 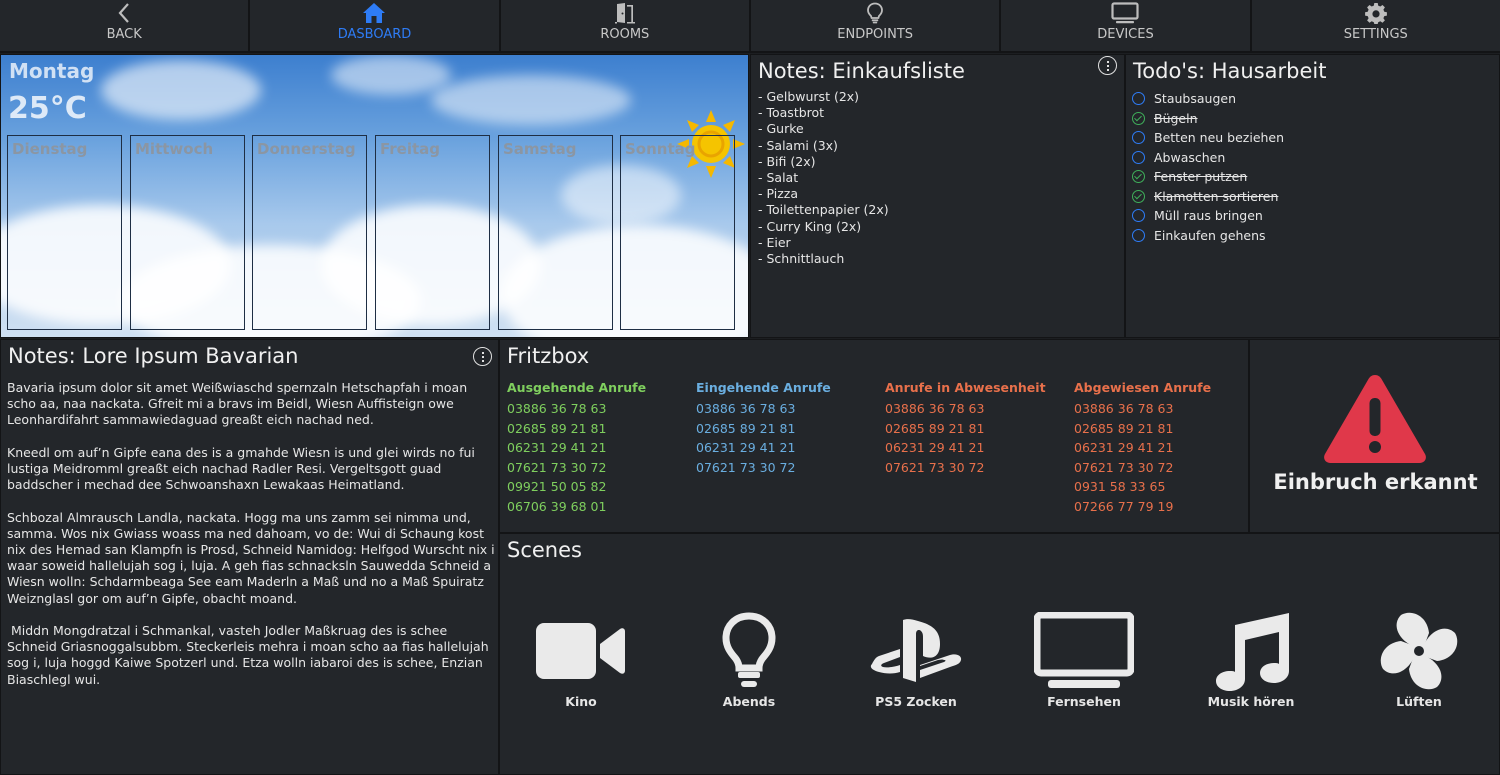 I want to click on nav-settings-label: SETTINGS, so click(x=1375, y=34).